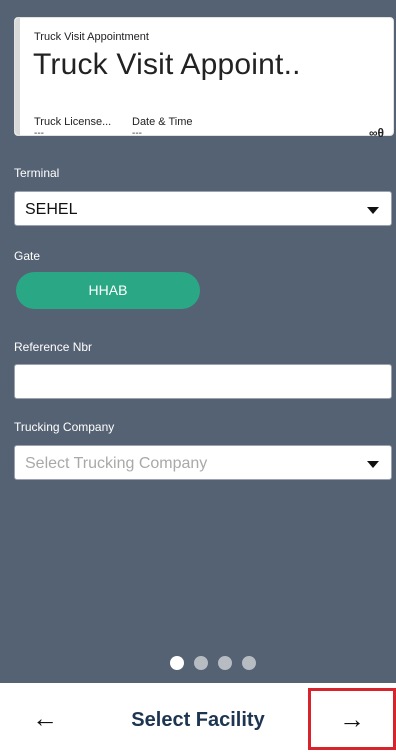  What do you see at coordinates (213, 663) in the screenshot?
I see `page-indicator` at bounding box center [213, 663].